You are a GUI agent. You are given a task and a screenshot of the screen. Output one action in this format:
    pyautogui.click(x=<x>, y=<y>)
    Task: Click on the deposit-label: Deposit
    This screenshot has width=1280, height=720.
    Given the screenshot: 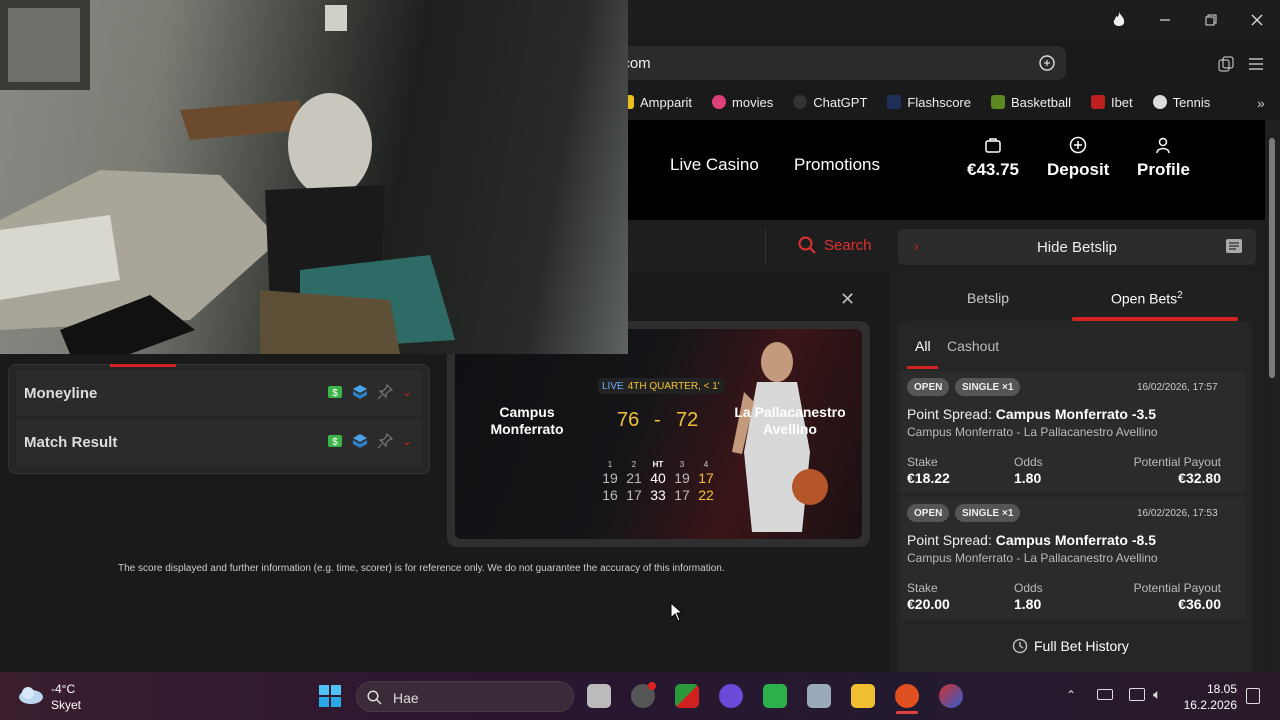 What is the action you would take?
    pyautogui.click(x=1078, y=169)
    